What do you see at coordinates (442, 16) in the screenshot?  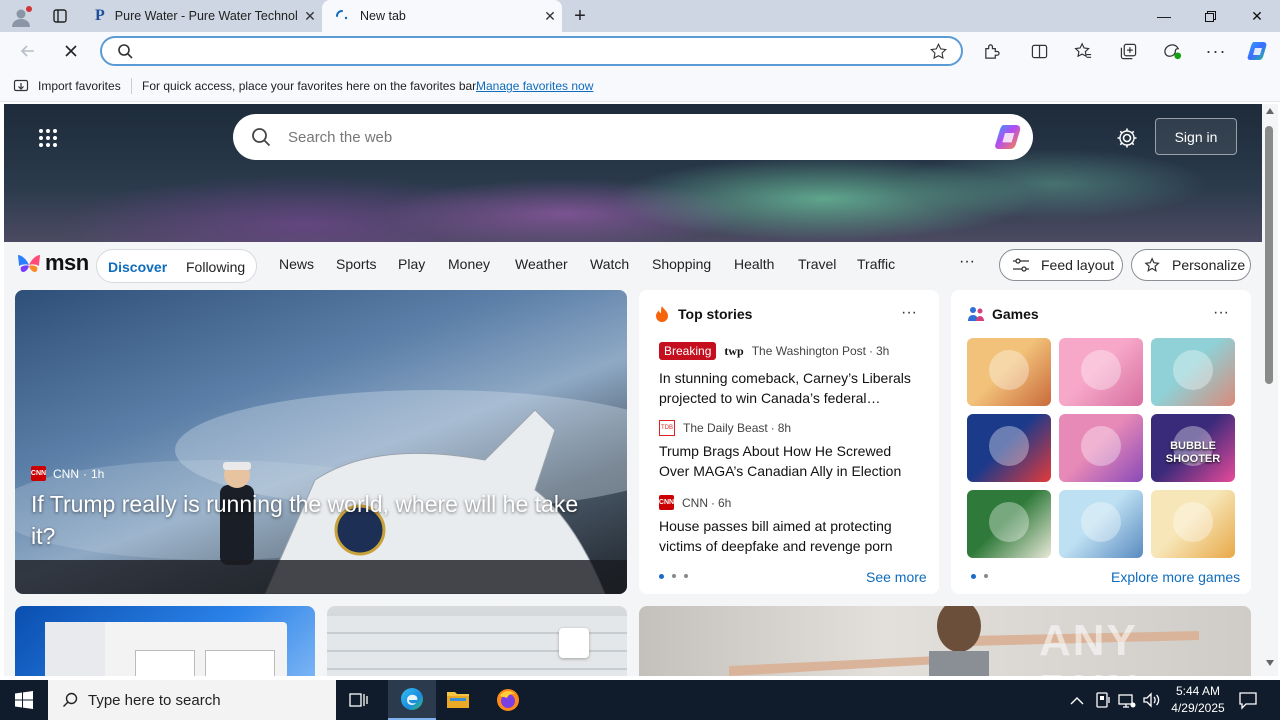 I see `tab-new-tab: New tab ✕` at bounding box center [442, 16].